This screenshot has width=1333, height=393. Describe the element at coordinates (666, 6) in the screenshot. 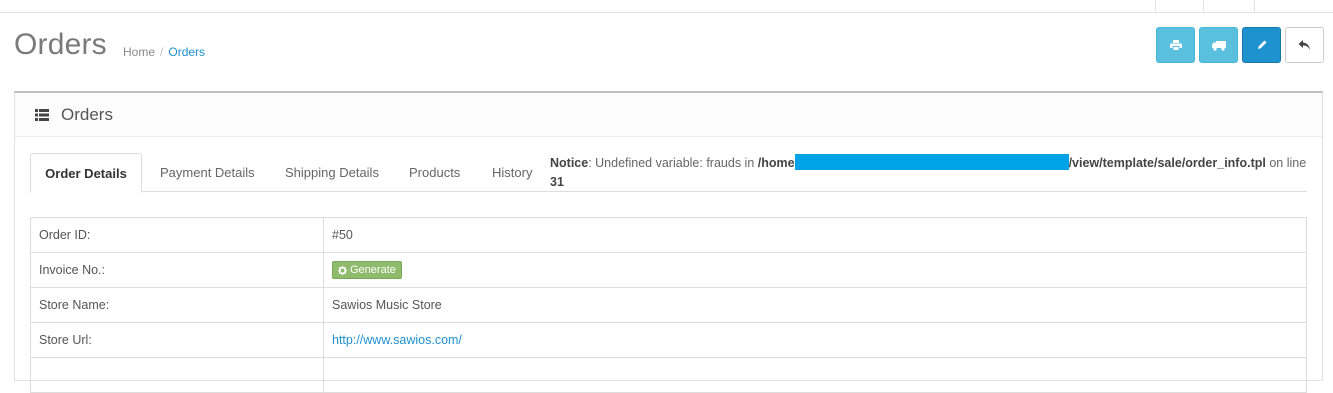

I see `top-header-bar` at that location.